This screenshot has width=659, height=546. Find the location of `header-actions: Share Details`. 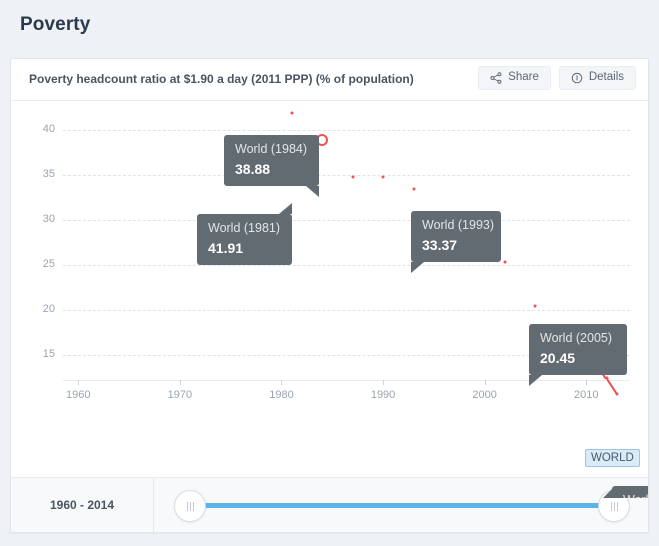

header-actions: Share Details is located at coordinates (557, 78).